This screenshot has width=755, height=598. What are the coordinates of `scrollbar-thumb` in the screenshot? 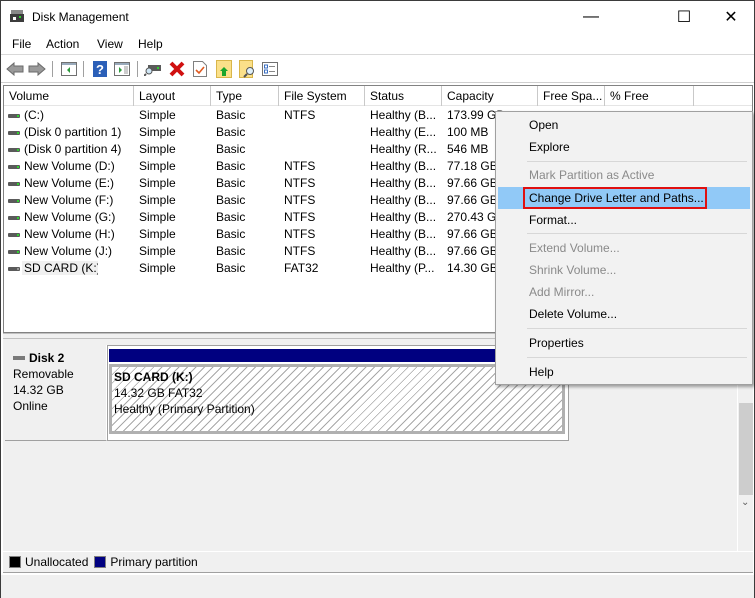 It's located at (746, 449).